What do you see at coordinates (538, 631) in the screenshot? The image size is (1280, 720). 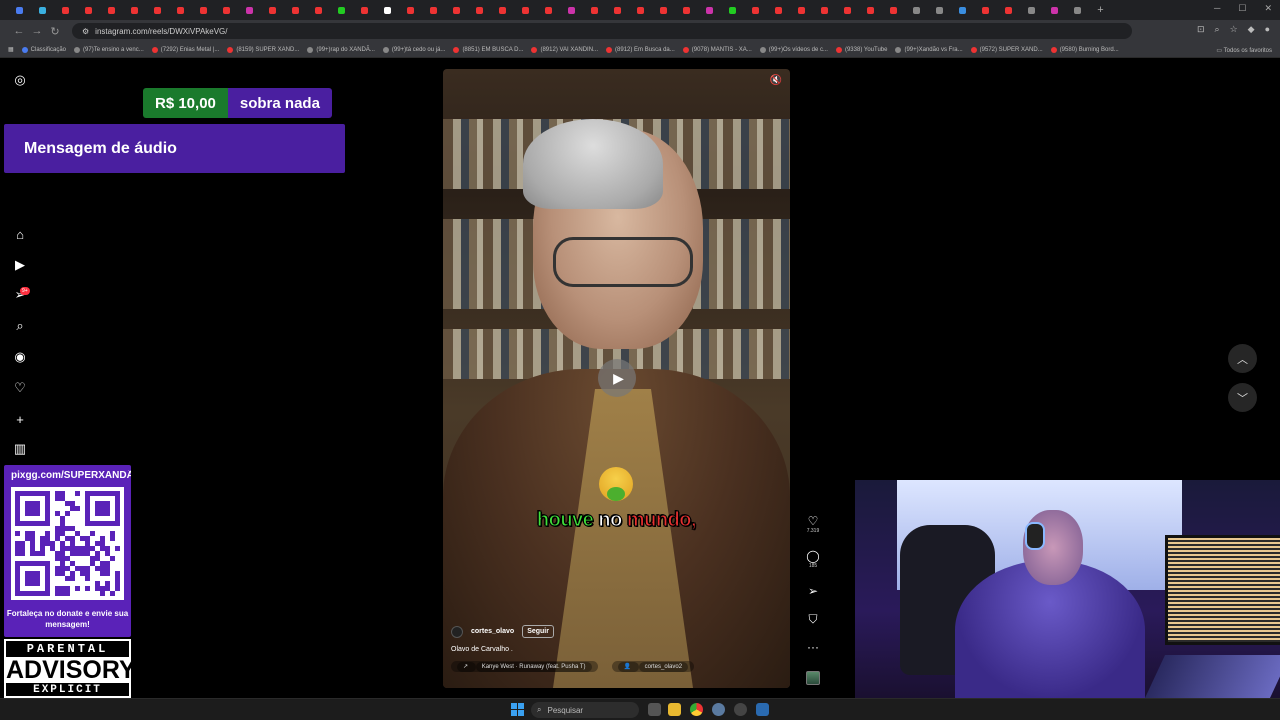 I see `follow-button: Seguir` at bounding box center [538, 631].